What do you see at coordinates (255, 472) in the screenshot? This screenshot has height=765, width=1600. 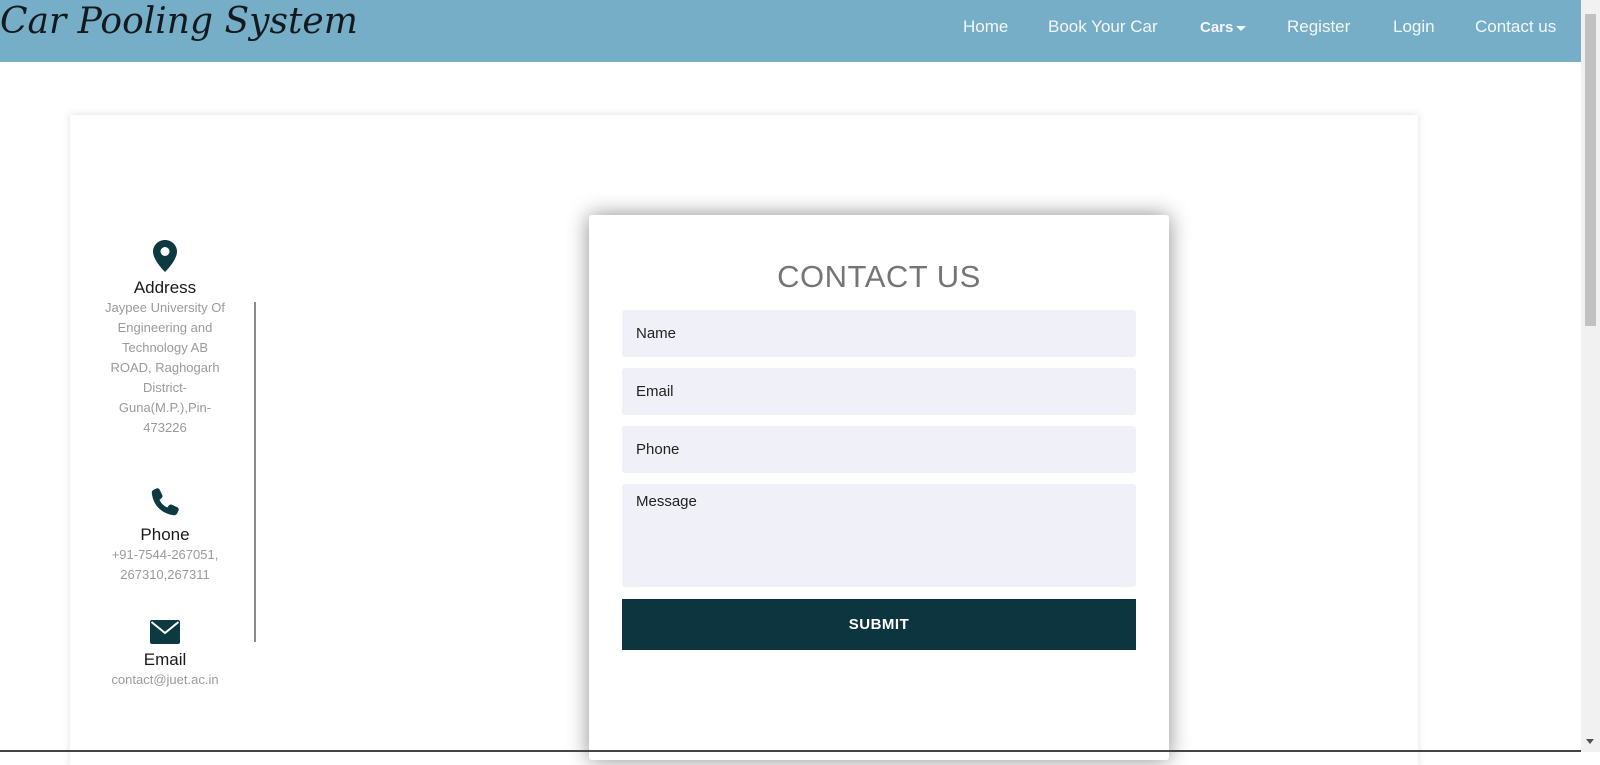 I see `vertical-divider` at bounding box center [255, 472].